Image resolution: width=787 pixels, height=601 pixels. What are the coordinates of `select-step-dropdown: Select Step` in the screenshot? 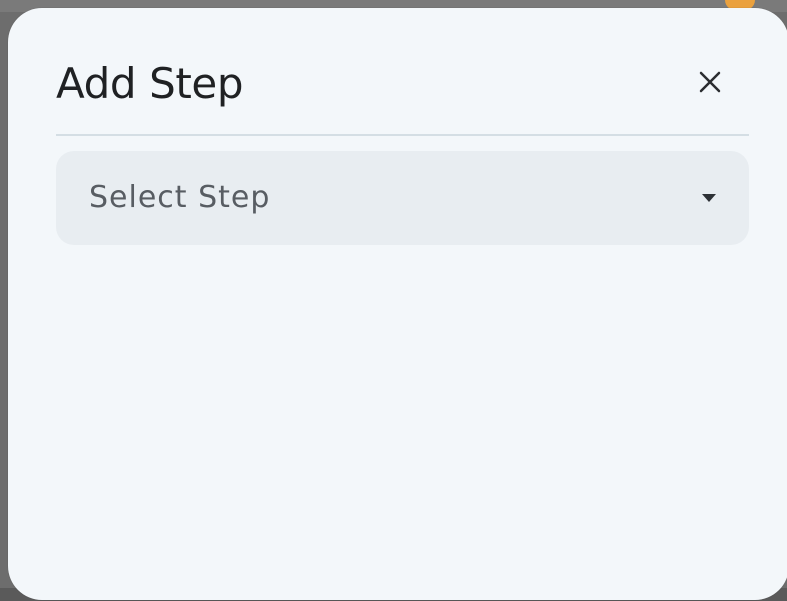 It's located at (402, 198).